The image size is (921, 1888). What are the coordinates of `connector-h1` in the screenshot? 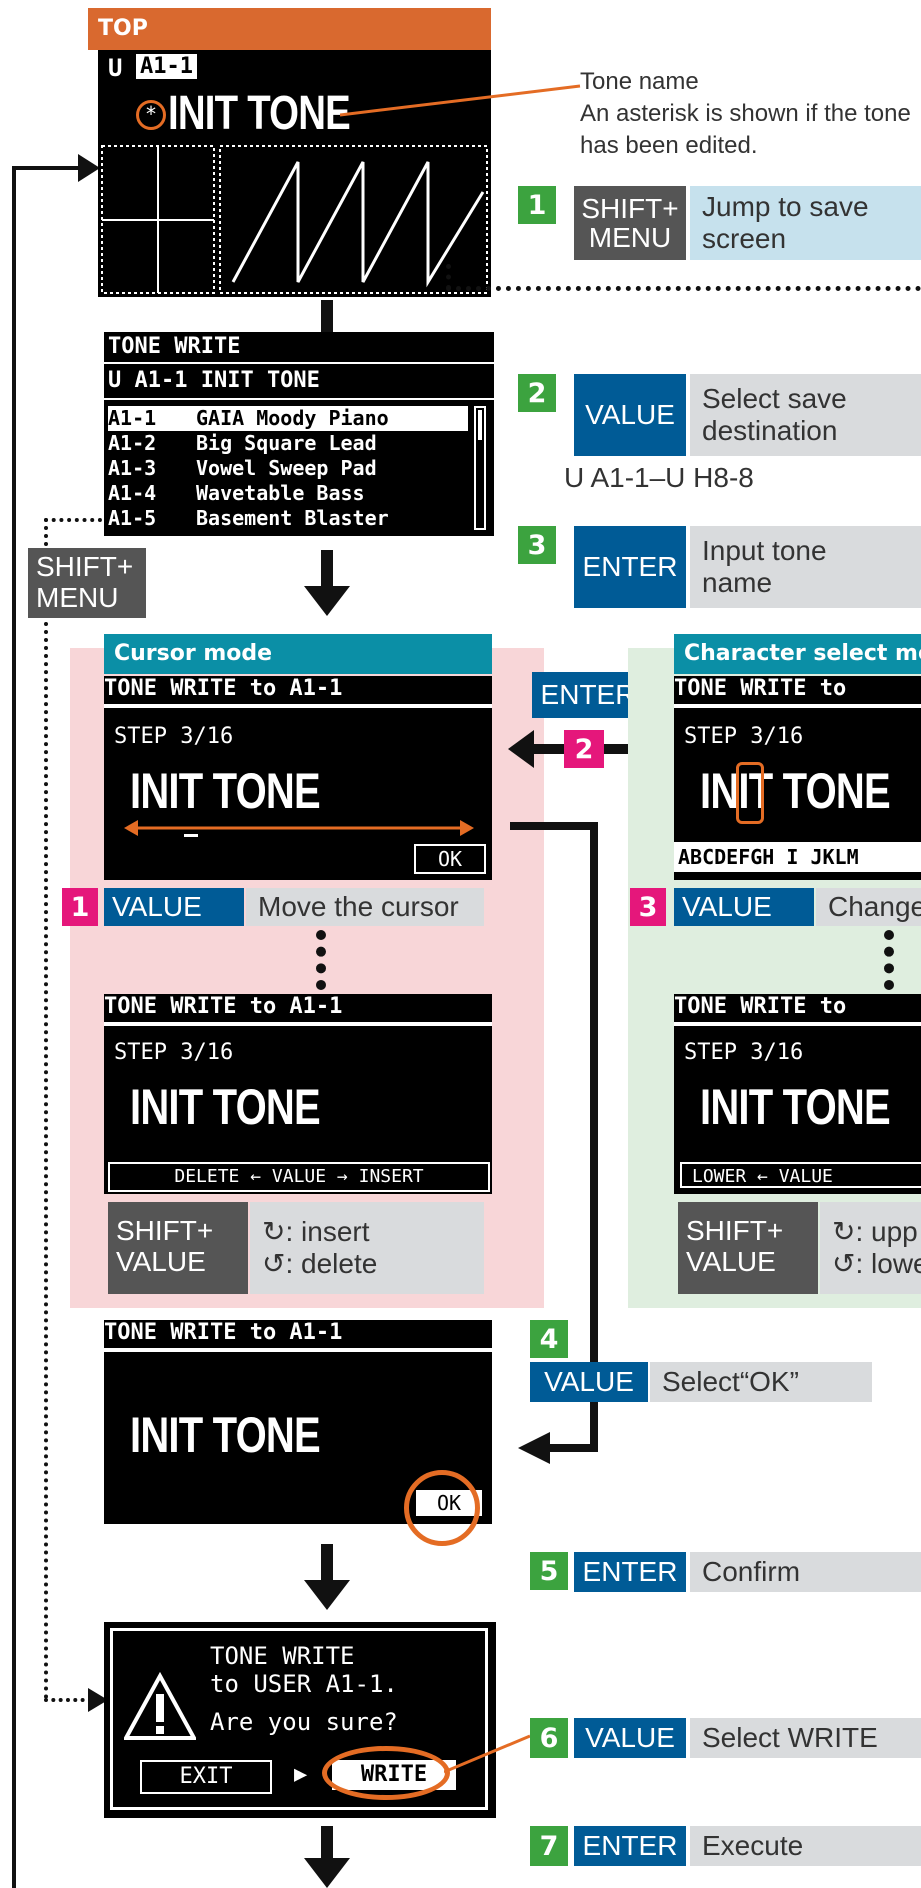 It's located at (554, 826).